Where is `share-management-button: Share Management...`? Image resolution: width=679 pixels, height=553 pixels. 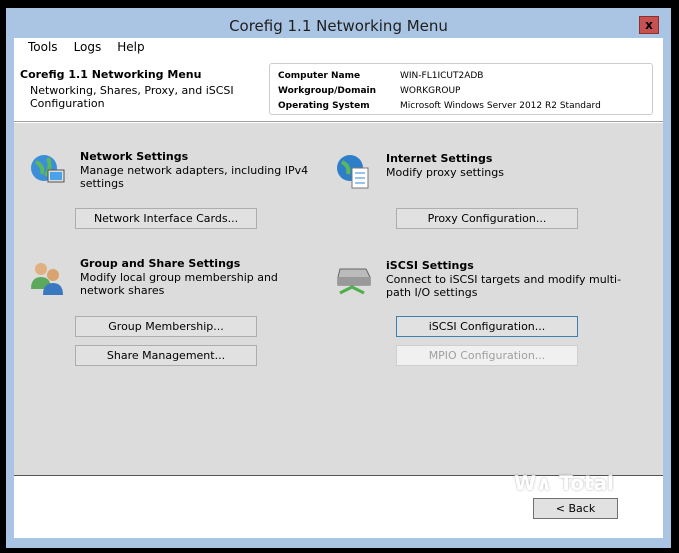 share-management-button: Share Management... is located at coordinates (166, 355).